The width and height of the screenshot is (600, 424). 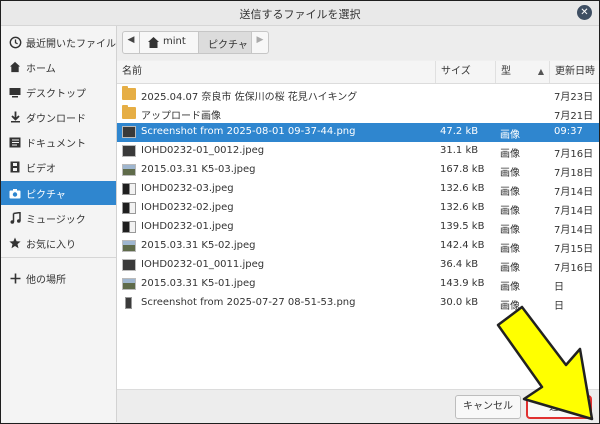 I want to click on path-current-button: ピクチャ, so click(x=225, y=42).